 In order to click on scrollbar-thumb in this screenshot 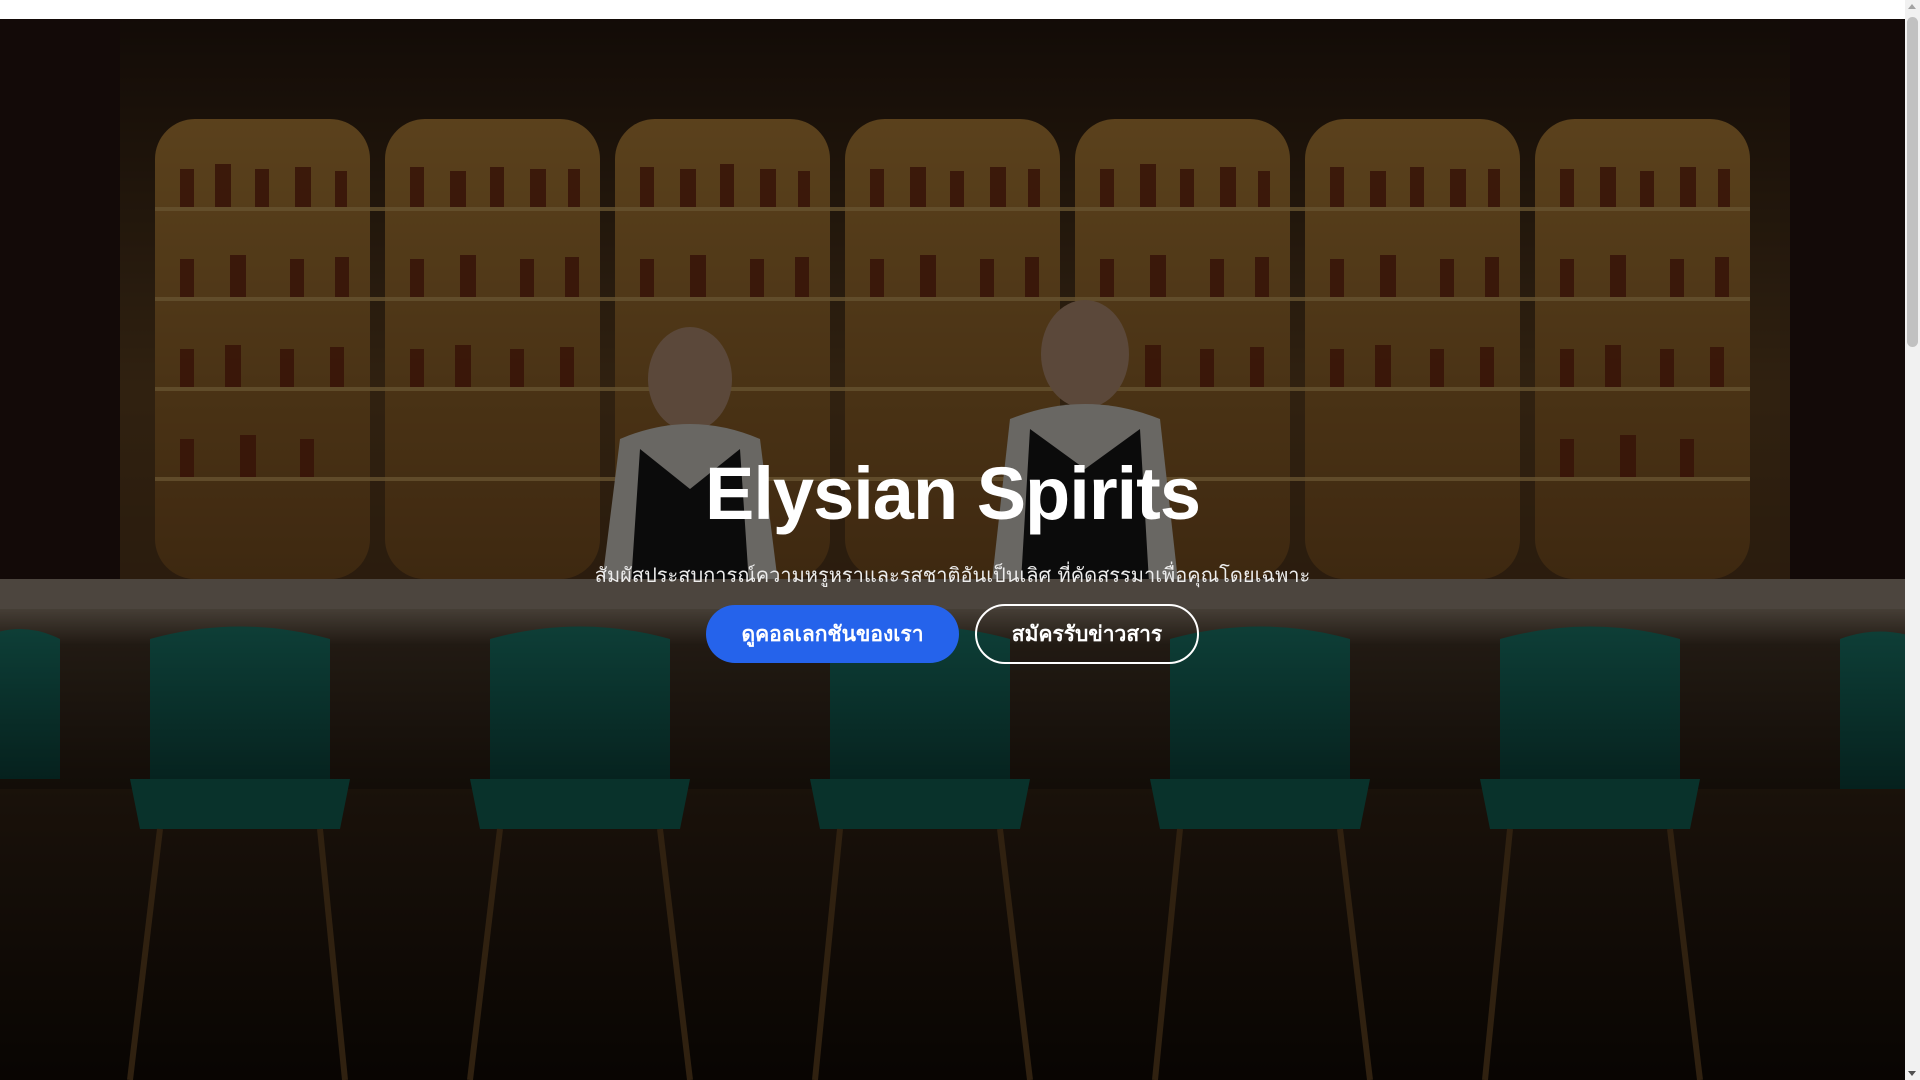, I will do `click(1912, 182)`.